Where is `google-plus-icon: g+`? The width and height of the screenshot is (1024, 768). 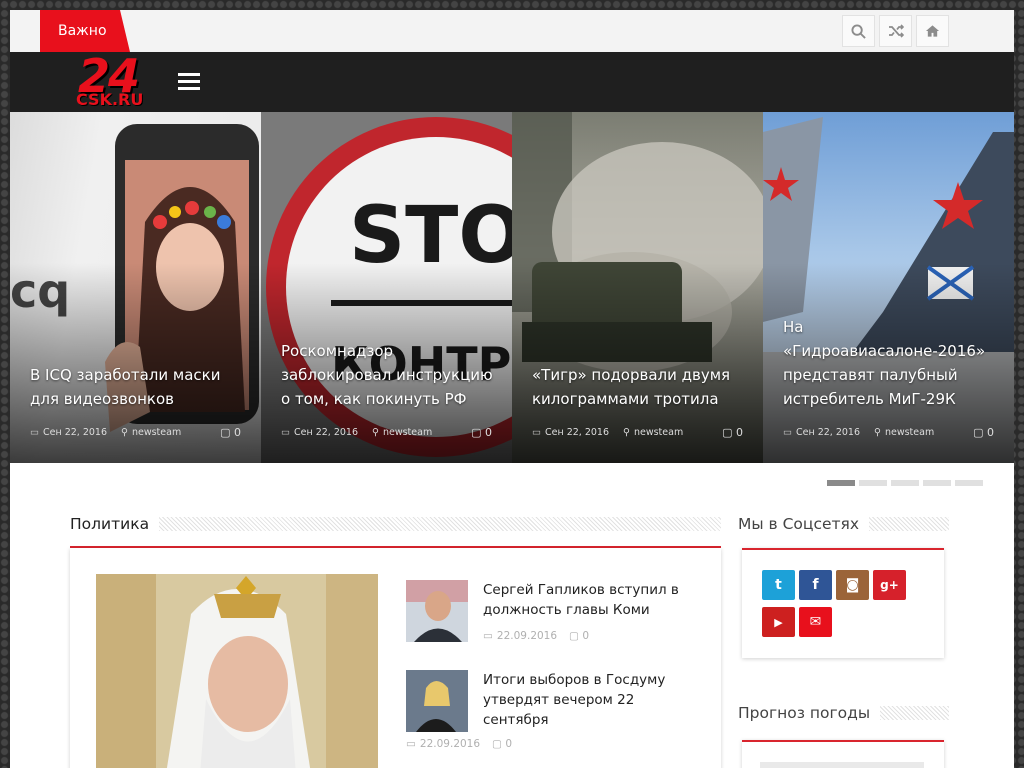 google-plus-icon: g+ is located at coordinates (889, 585).